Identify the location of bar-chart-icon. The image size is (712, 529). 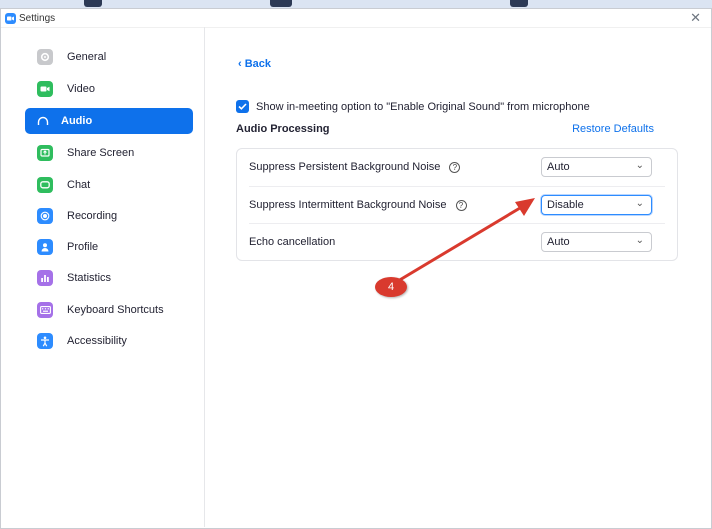
(45, 278).